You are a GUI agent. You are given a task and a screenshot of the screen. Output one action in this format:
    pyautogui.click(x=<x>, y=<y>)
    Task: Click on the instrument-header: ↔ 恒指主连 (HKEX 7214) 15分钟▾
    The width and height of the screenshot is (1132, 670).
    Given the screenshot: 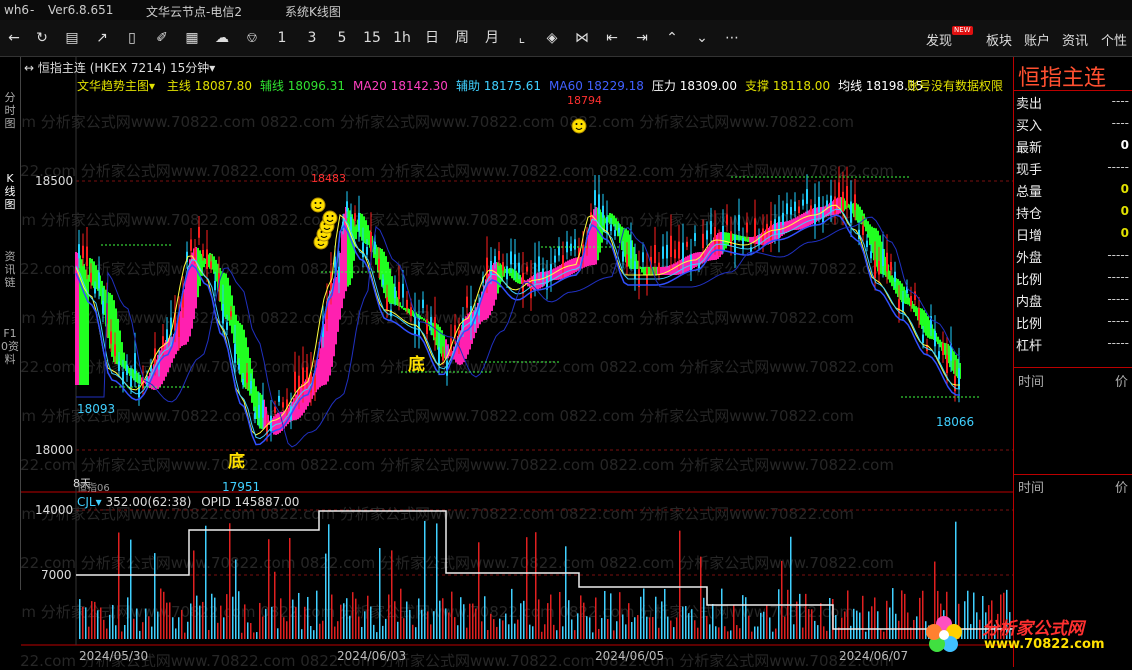 What is the action you would take?
    pyautogui.click(x=119, y=67)
    